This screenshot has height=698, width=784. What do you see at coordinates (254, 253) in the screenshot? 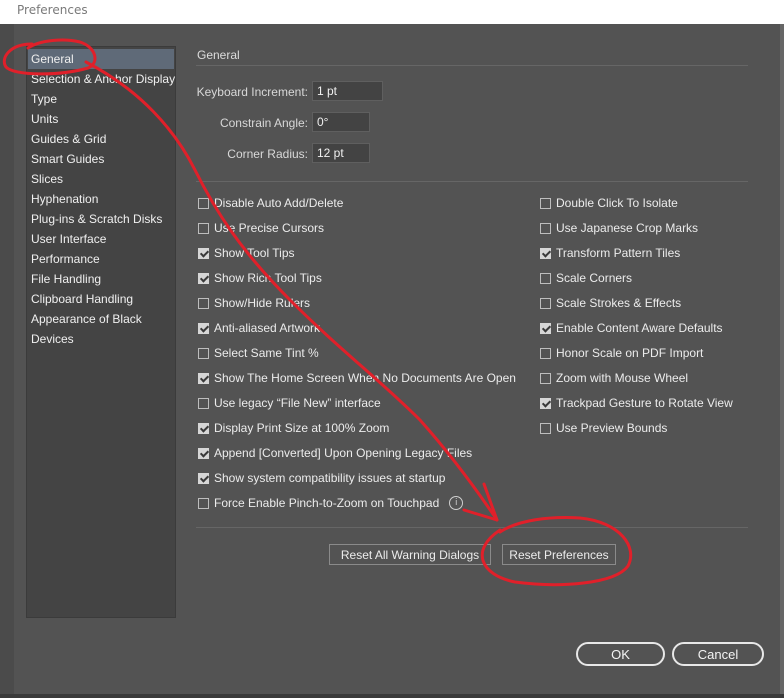
I see `checkbox-label: Show Tool Tips` at bounding box center [254, 253].